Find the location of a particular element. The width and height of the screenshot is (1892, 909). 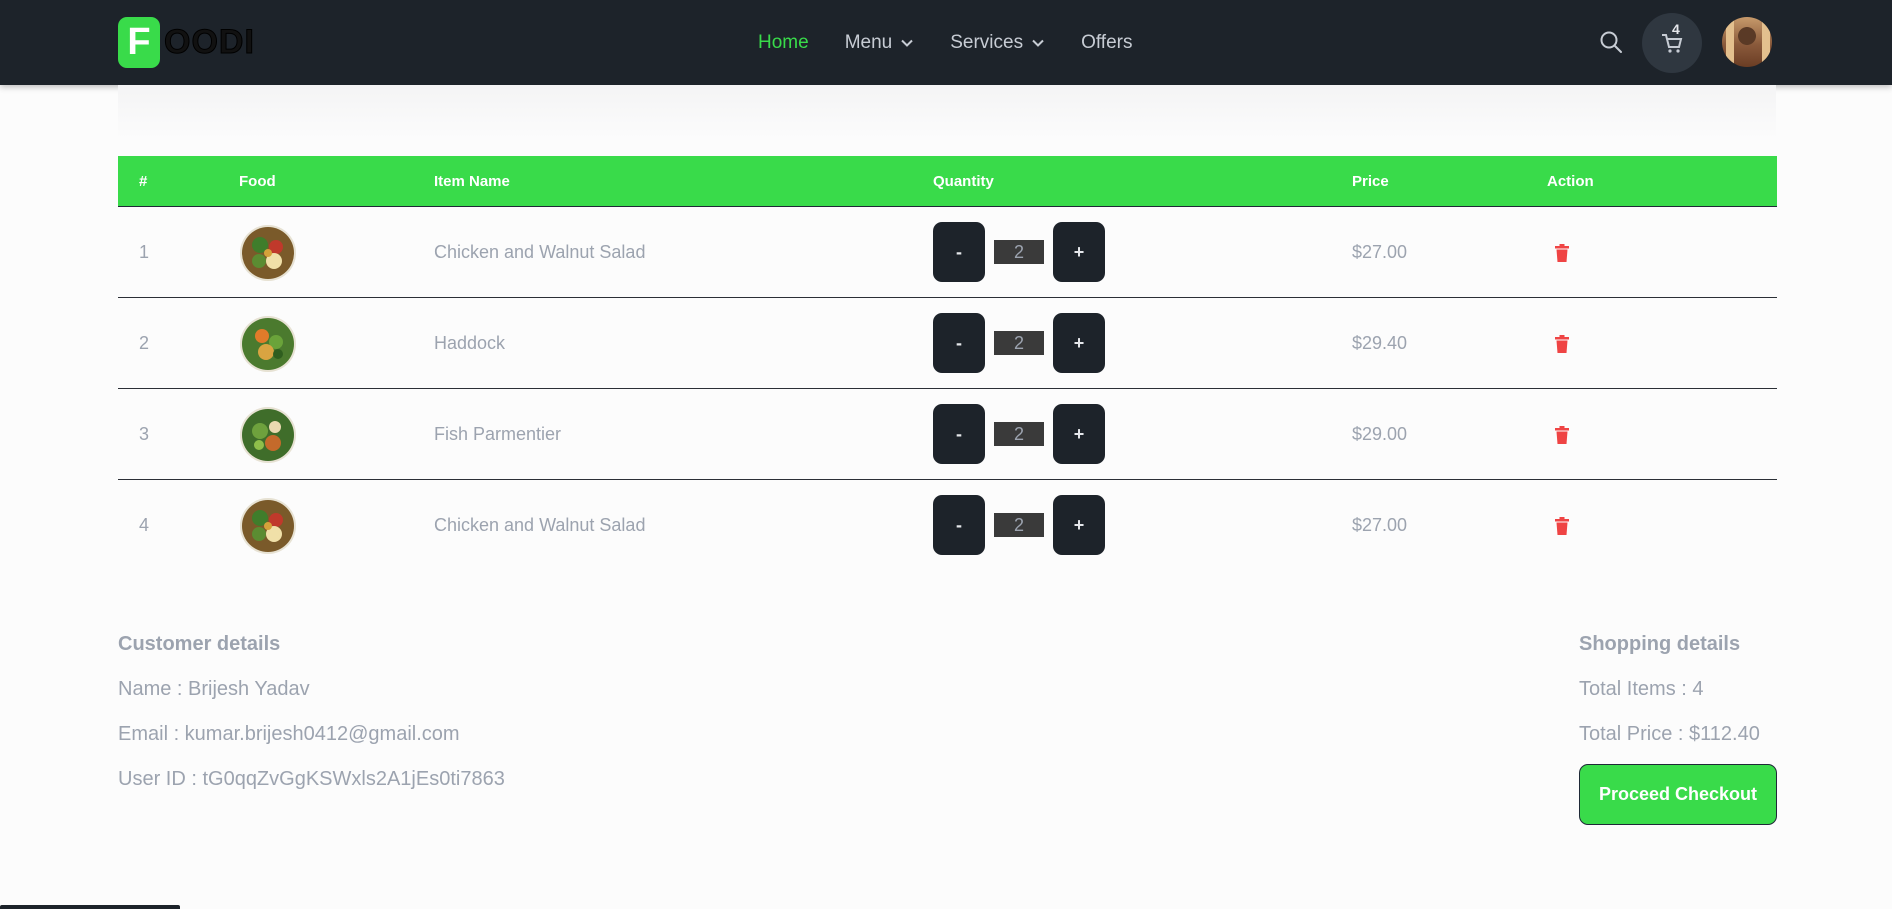

nav-item-offers: Offers is located at coordinates (1106, 43).